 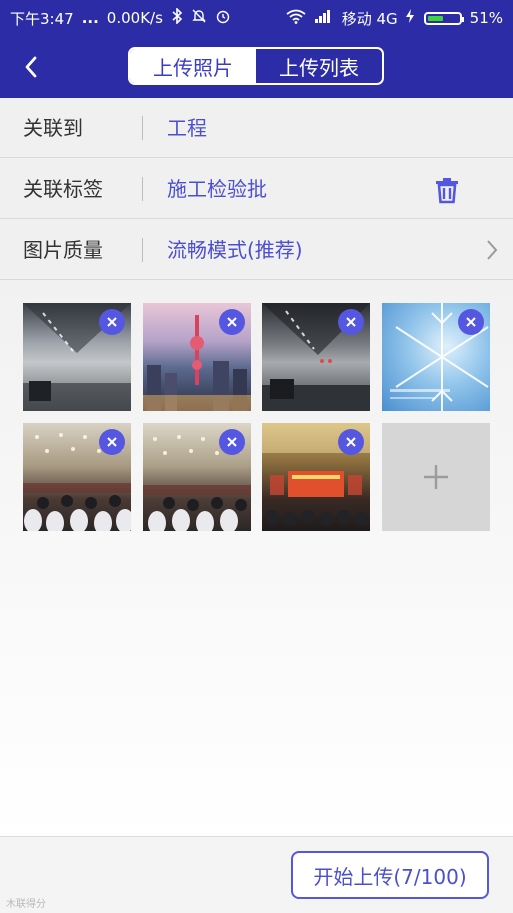 I want to click on back-button, so click(x=31, y=67).